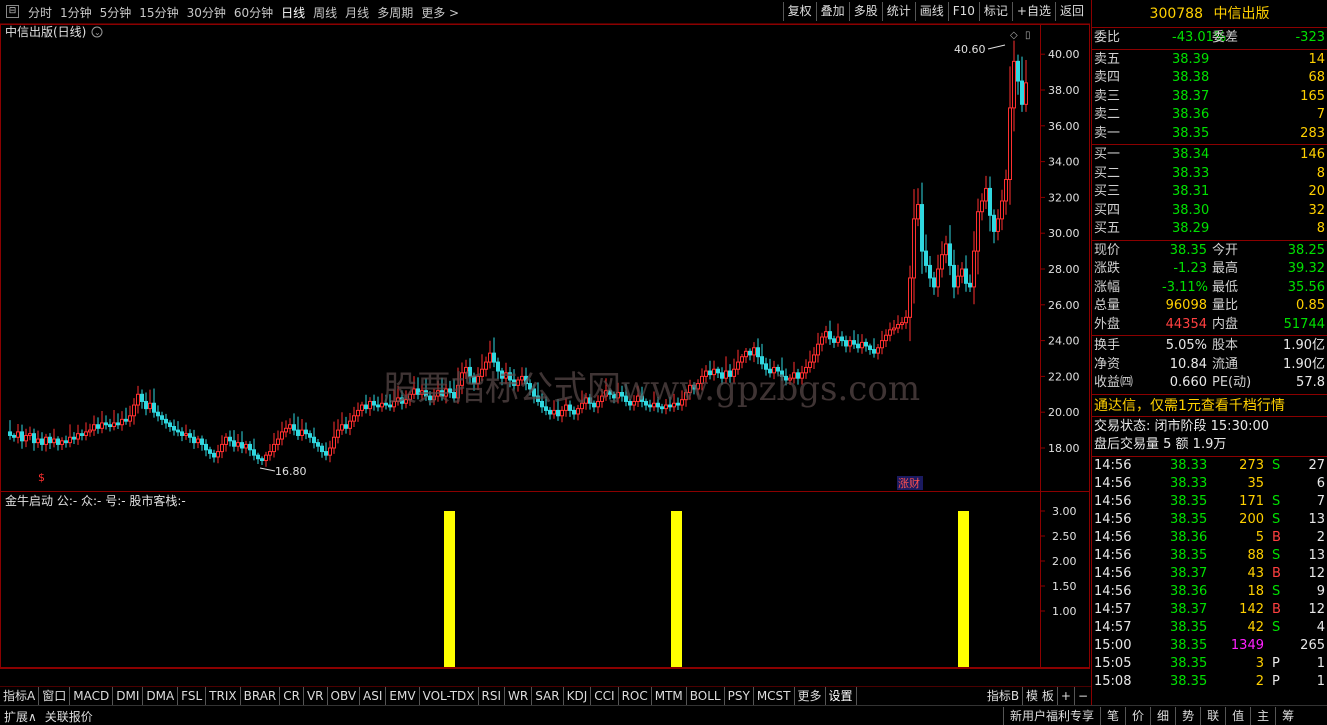 The height and width of the screenshot is (725, 1327). I want to click on indicator-b-tab-0: 指标B, so click(1004, 696).